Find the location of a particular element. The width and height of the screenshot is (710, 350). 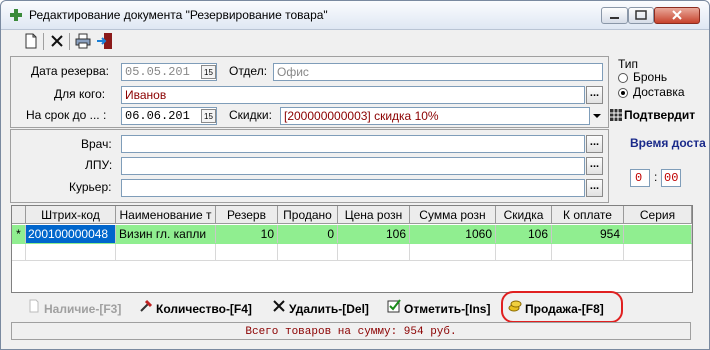

delete-button: Удалить-[Del] is located at coordinates (320, 308).